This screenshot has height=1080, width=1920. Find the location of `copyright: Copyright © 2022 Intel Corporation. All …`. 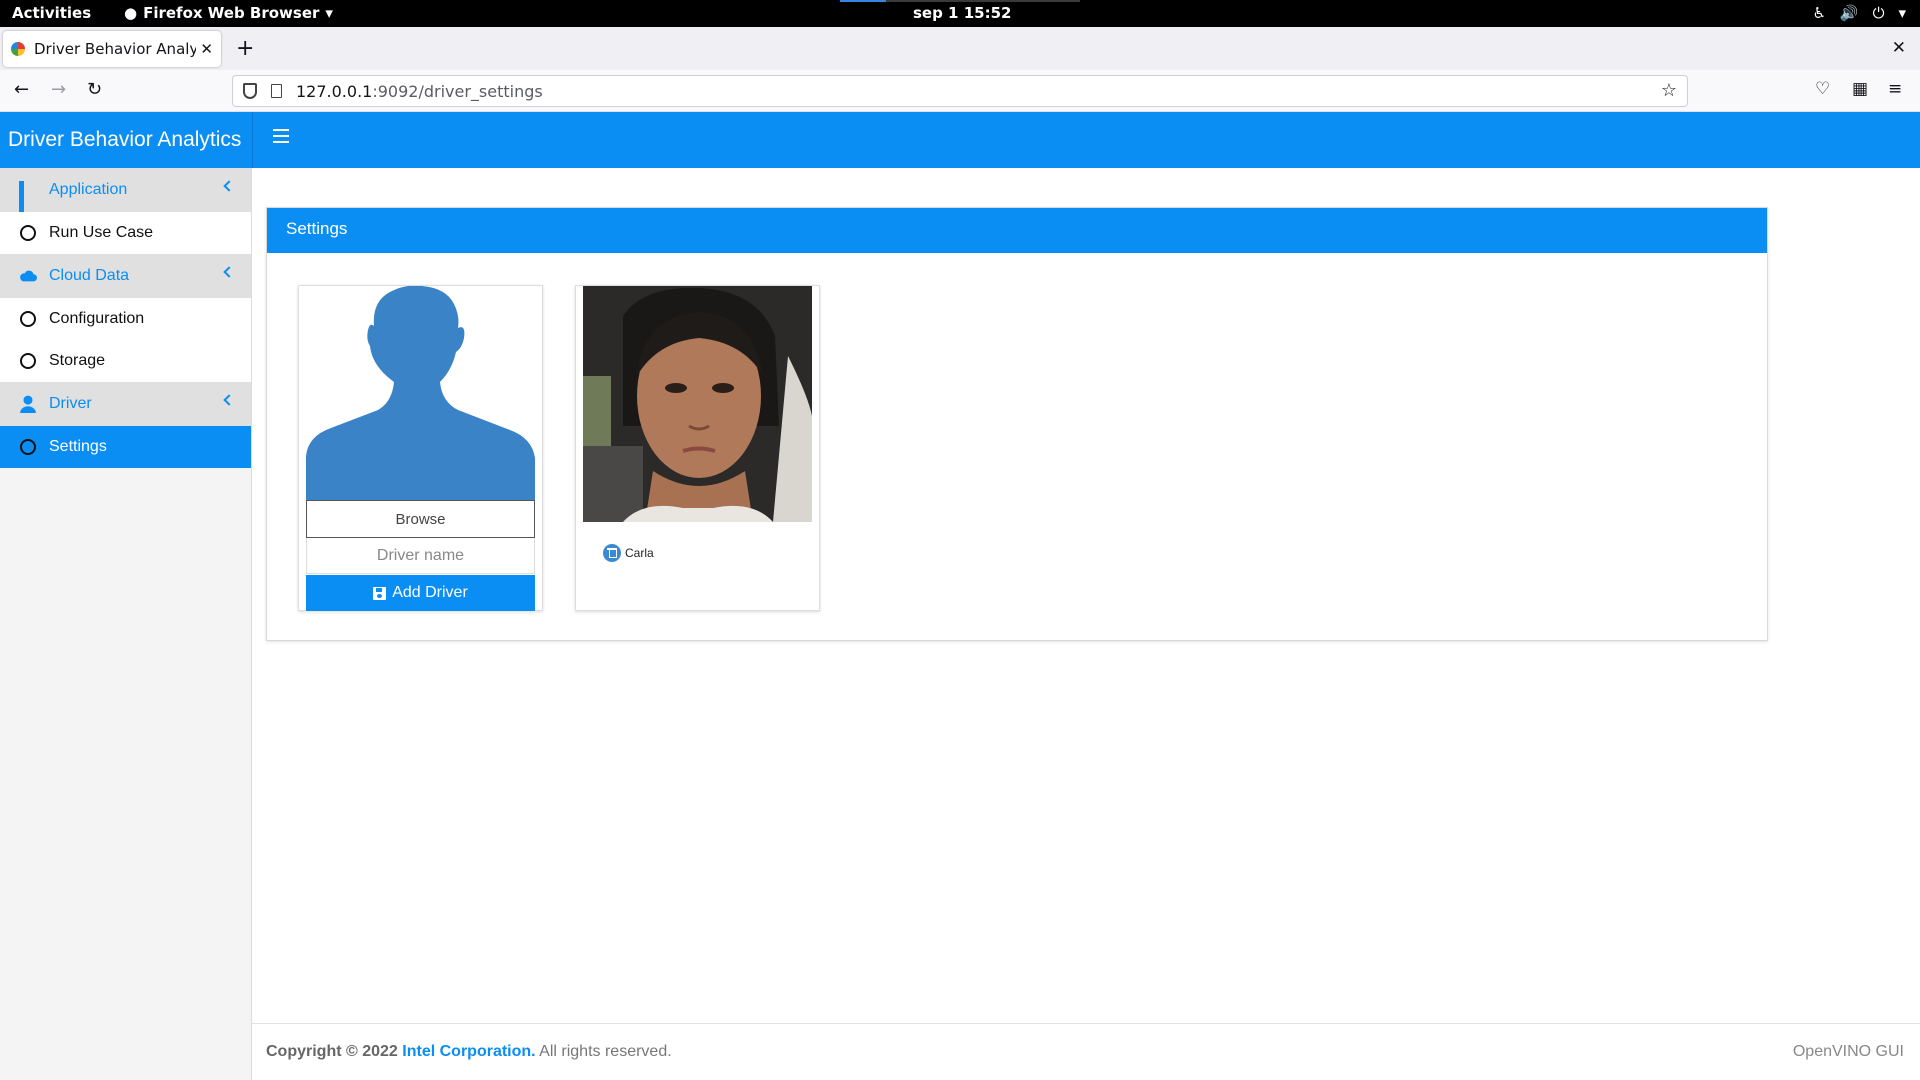

copyright: Copyright © 2022 Intel Corporation. All … is located at coordinates (469, 1052).